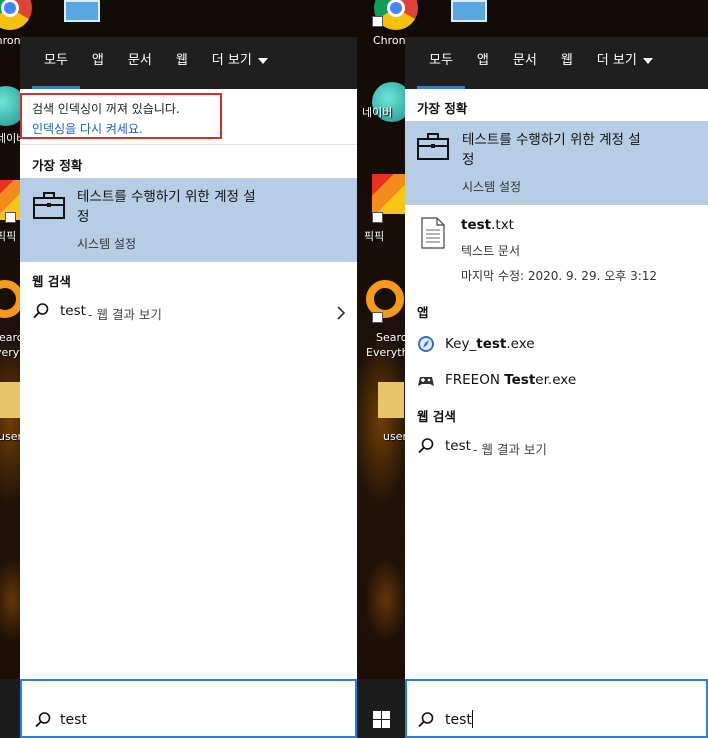 This screenshot has height=738, width=708. Describe the element at coordinates (188, 708) in the screenshot. I see `search-input-left: test` at that location.